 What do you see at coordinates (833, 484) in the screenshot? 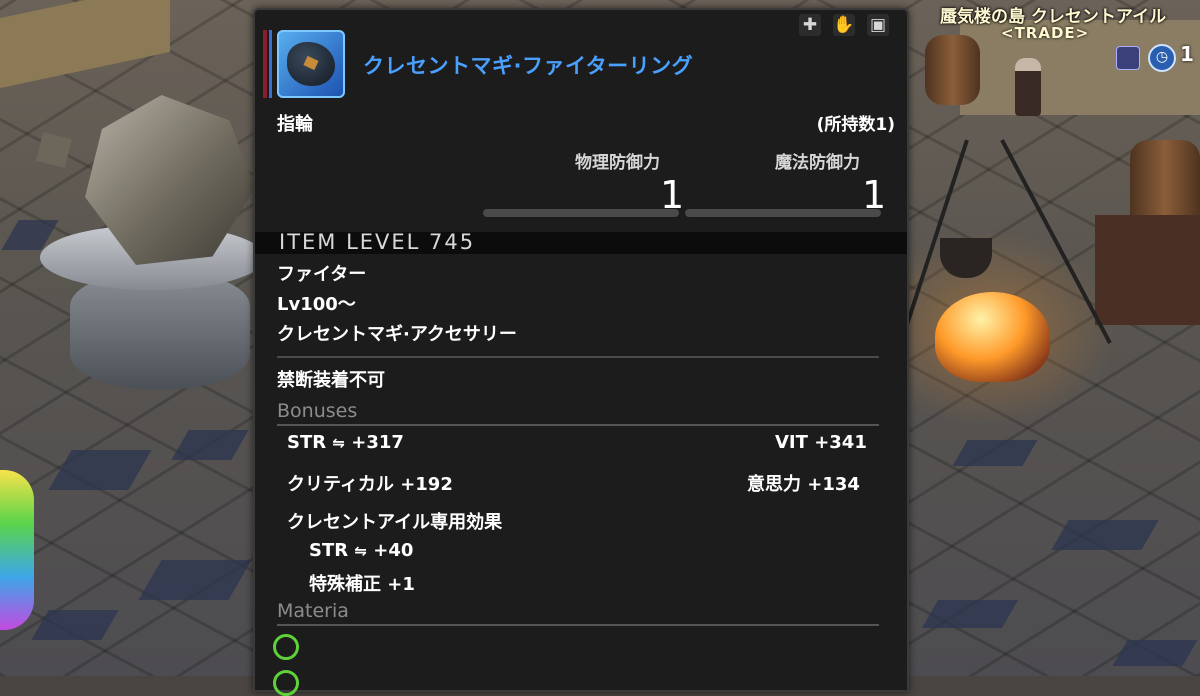
I see `bonus-value: +134` at bounding box center [833, 484].